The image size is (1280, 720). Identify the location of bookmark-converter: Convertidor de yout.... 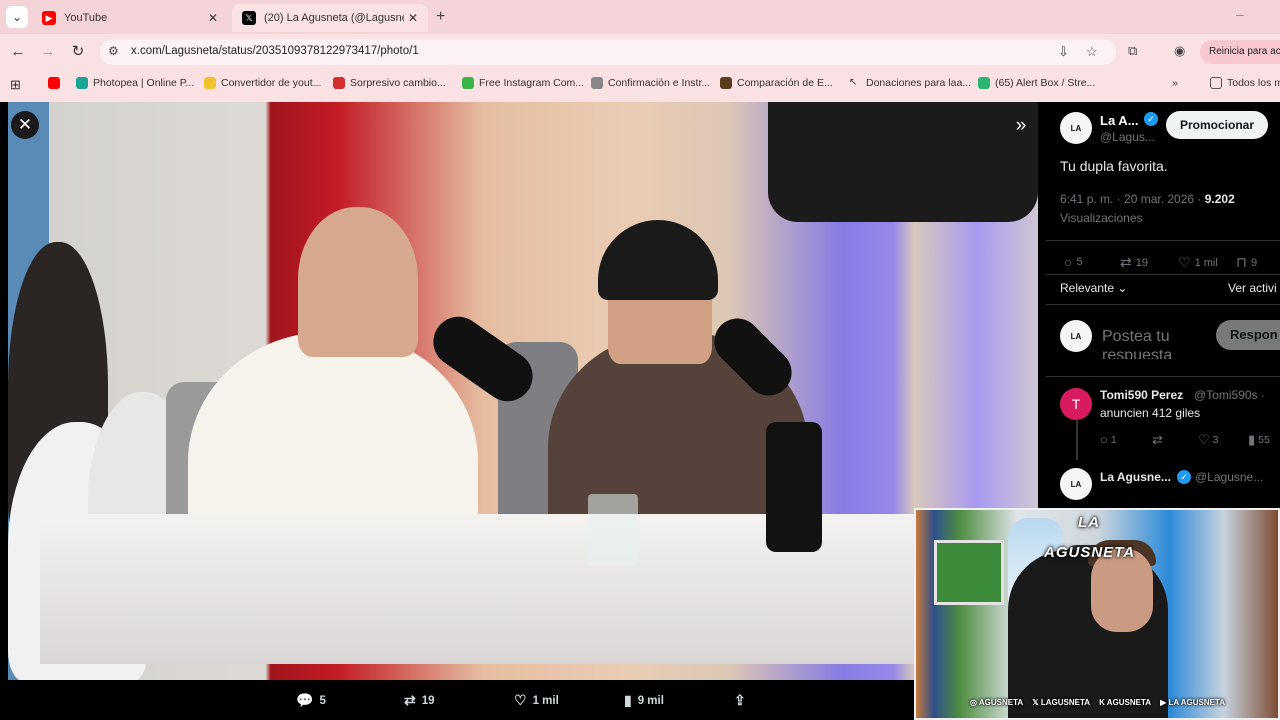
(262, 83).